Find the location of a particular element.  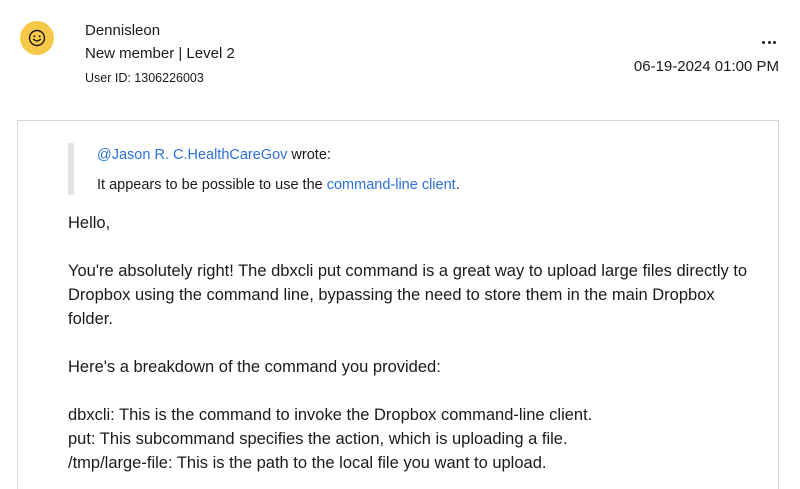

author-rank: New member | Level 2 is located at coordinates (160, 53).